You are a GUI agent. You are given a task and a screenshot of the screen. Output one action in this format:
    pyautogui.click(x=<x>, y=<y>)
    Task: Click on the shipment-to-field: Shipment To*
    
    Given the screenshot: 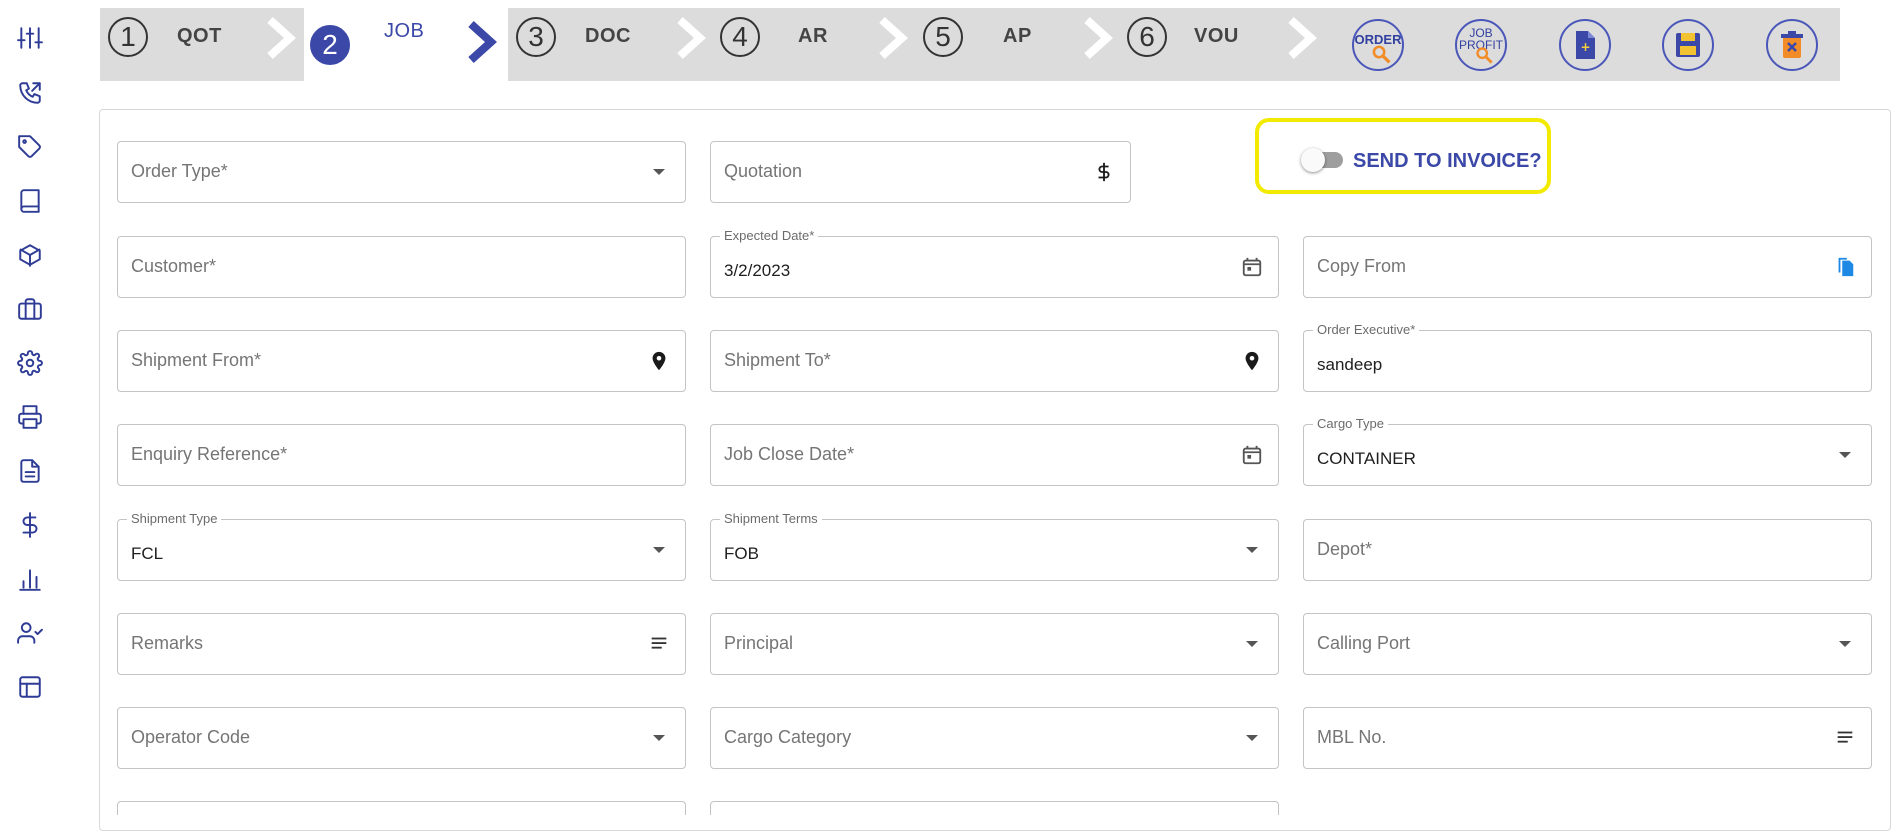 What is the action you would take?
    pyautogui.click(x=994, y=361)
    